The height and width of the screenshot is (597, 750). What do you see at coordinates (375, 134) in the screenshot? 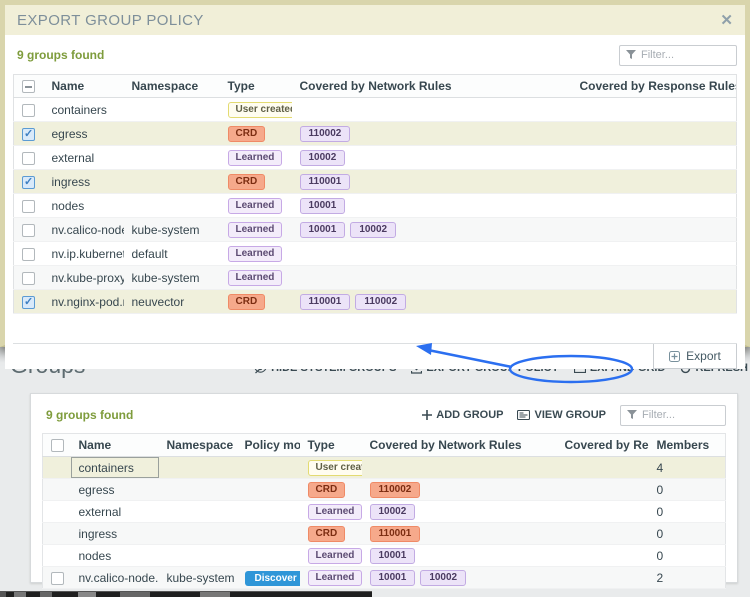
I see `table-row: egress CRD 110002` at bounding box center [375, 134].